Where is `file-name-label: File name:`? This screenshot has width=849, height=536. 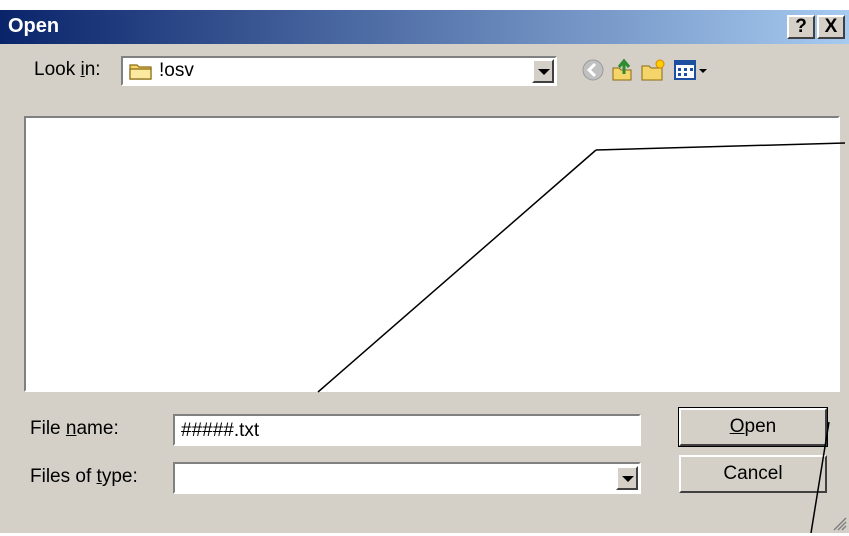 file-name-label: File name: is located at coordinates (74, 428).